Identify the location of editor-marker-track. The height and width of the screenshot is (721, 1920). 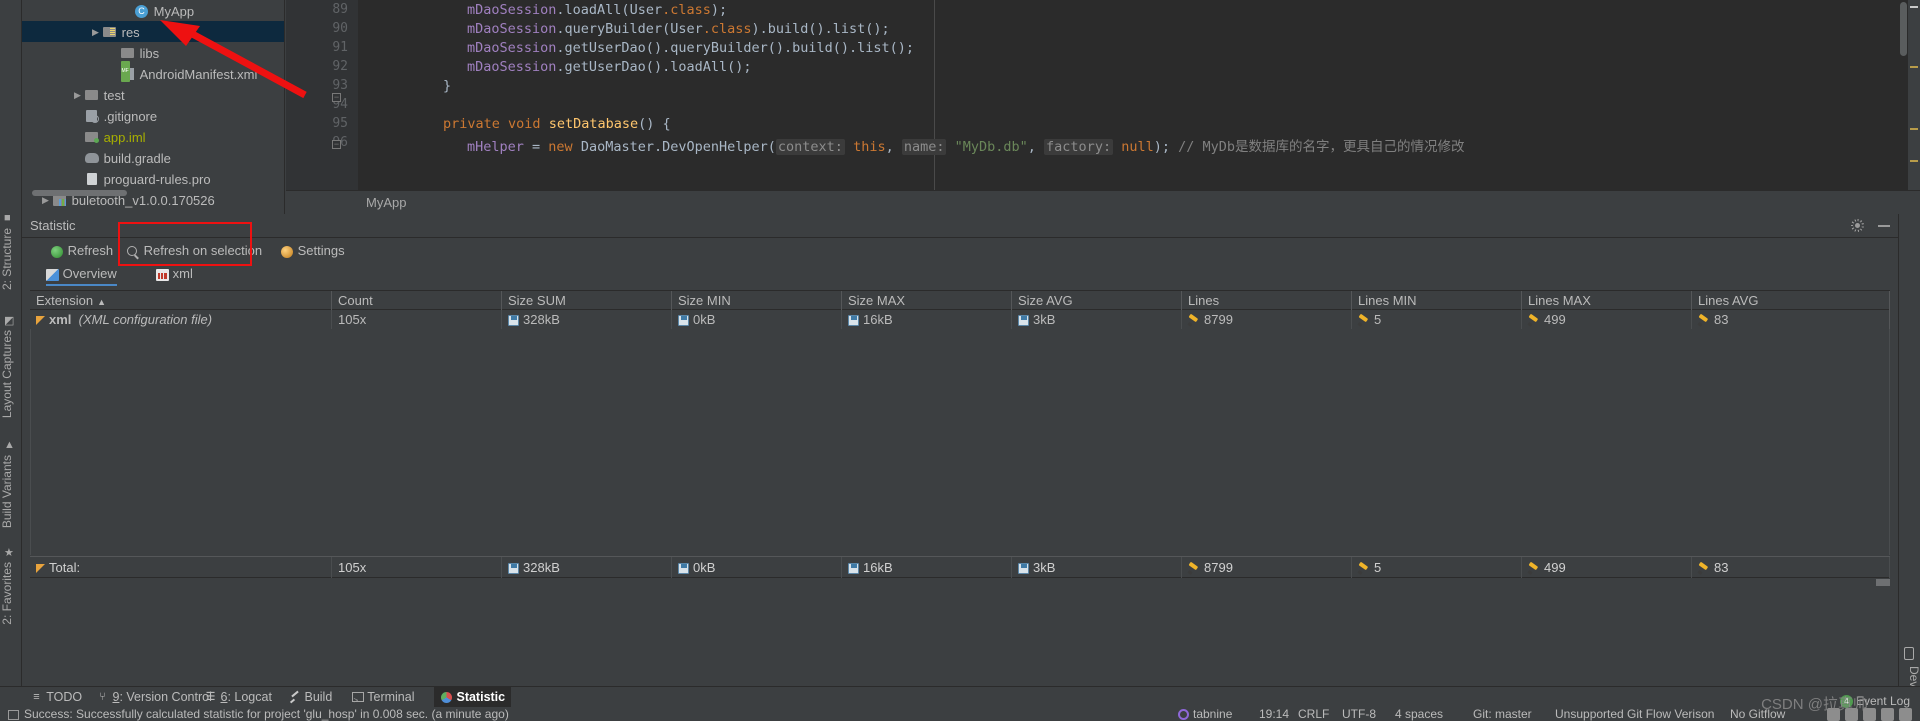
(1914, 95).